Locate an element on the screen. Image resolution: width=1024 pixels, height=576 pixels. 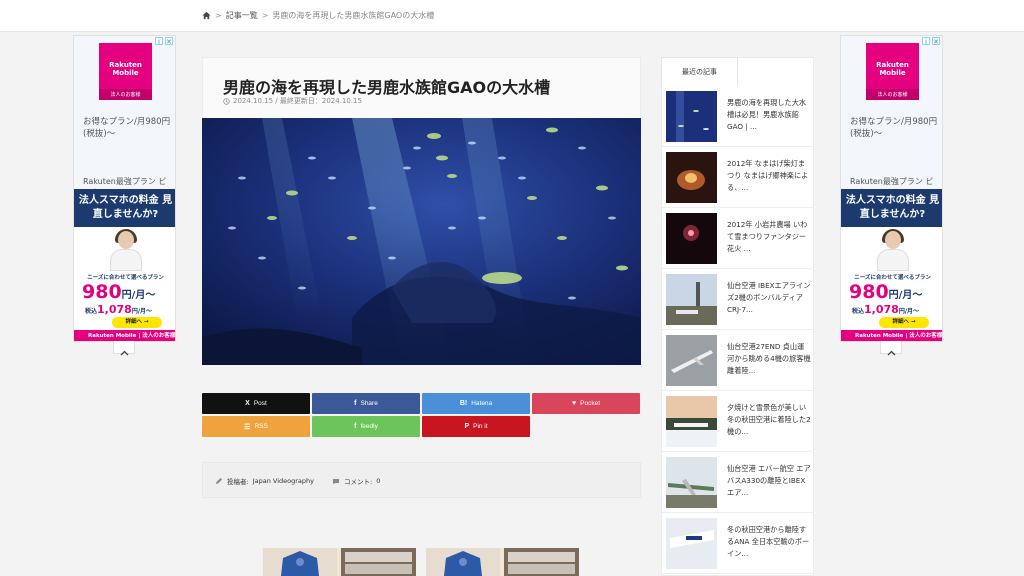
share-button-hatena: B! Hatena is located at coordinates (476, 403).